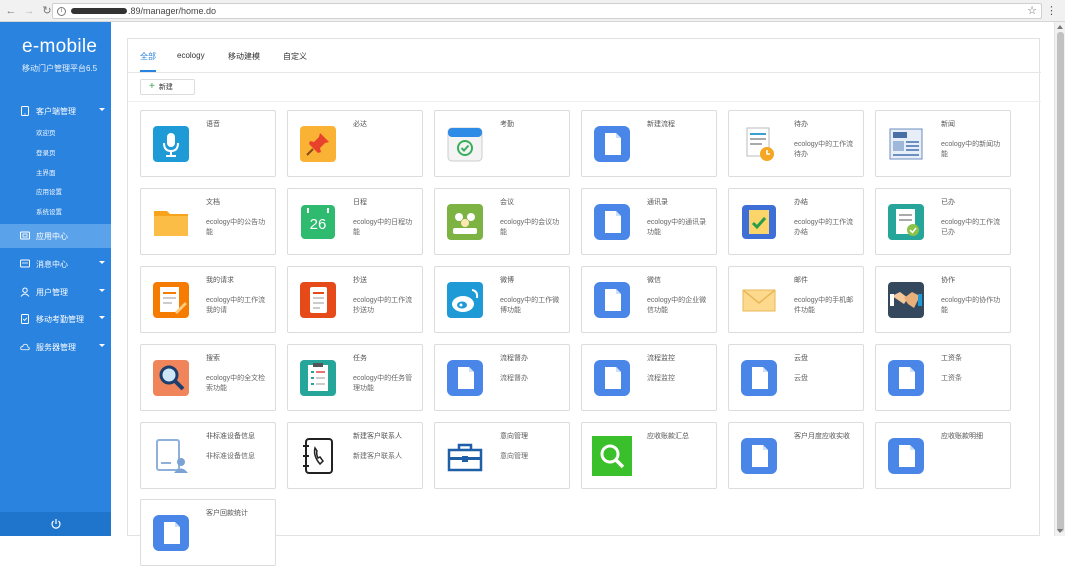 Image resolution: width=1065 pixels, height=566 pixels. What do you see at coordinates (796, 455) in the screenshot?
I see `app-card: 客户月度应收实收` at bounding box center [796, 455].